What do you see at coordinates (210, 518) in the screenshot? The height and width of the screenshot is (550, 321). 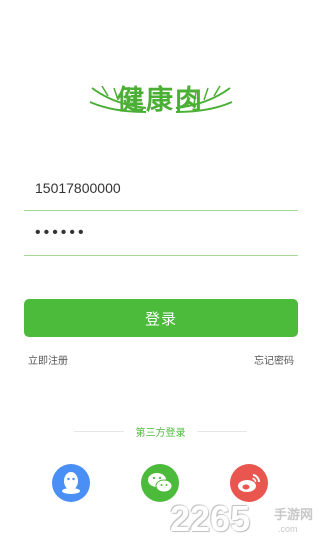 I see `watermark-number: 2265` at bounding box center [210, 518].